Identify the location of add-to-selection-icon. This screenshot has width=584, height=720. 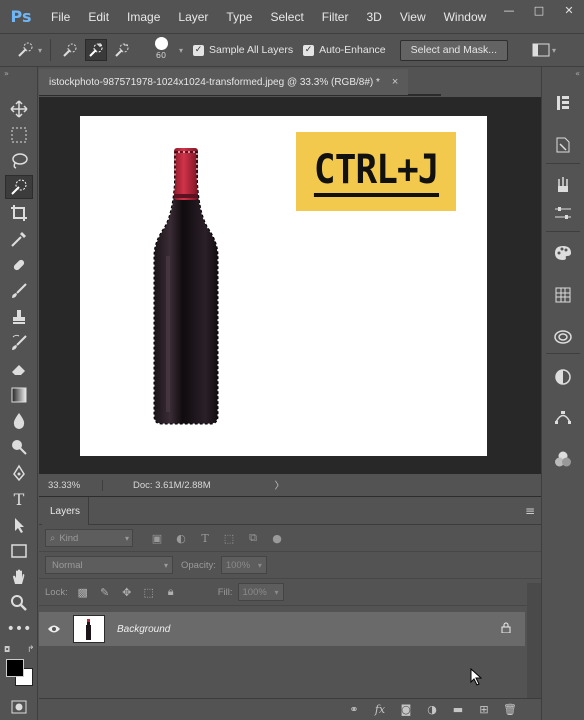
(96, 50).